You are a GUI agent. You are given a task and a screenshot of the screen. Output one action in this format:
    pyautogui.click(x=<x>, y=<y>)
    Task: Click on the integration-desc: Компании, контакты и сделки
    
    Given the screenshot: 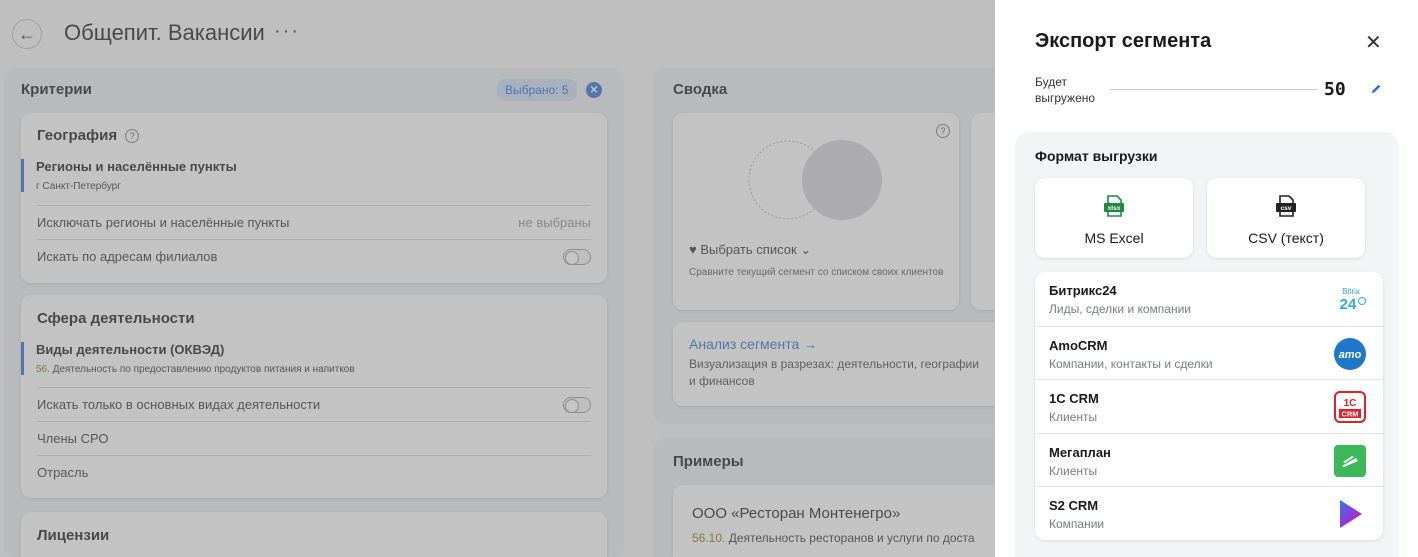 What is the action you would take?
    pyautogui.click(x=1131, y=363)
    